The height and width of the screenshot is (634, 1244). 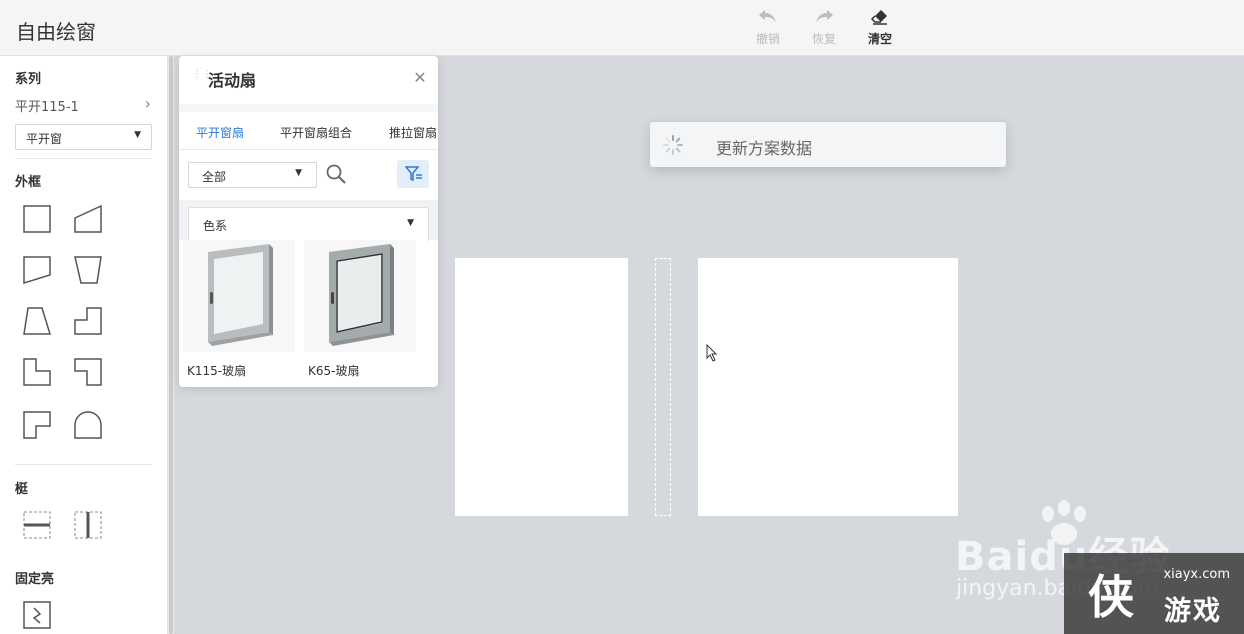 What do you see at coordinates (37, 270) in the screenshot?
I see `slanted-bottom-shape-icon` at bounding box center [37, 270].